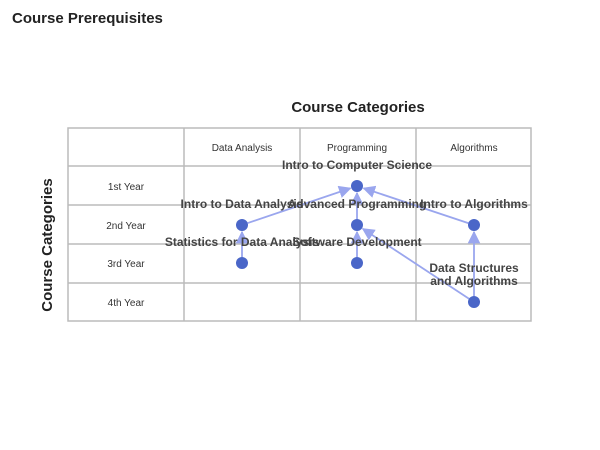  What do you see at coordinates (357, 148) in the screenshot?
I see `column-header: Programming` at bounding box center [357, 148].